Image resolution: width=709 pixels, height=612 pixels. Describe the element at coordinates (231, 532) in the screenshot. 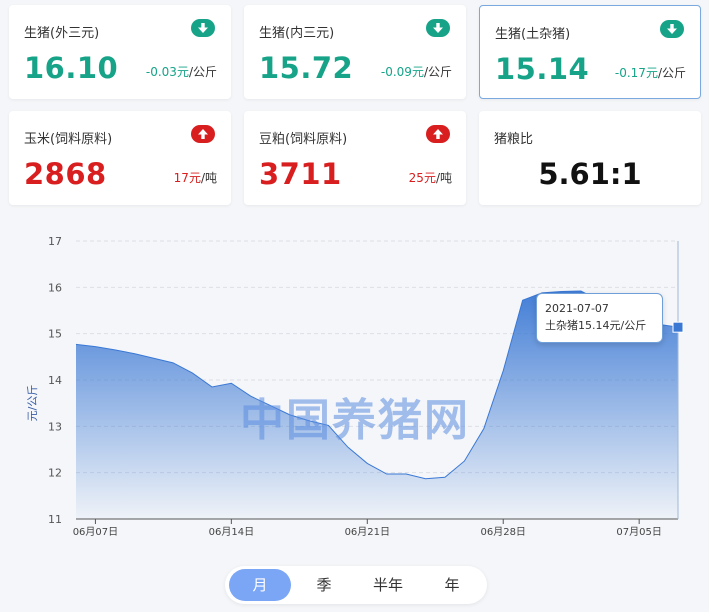

I see `x-tick-label: 06月14日` at that location.